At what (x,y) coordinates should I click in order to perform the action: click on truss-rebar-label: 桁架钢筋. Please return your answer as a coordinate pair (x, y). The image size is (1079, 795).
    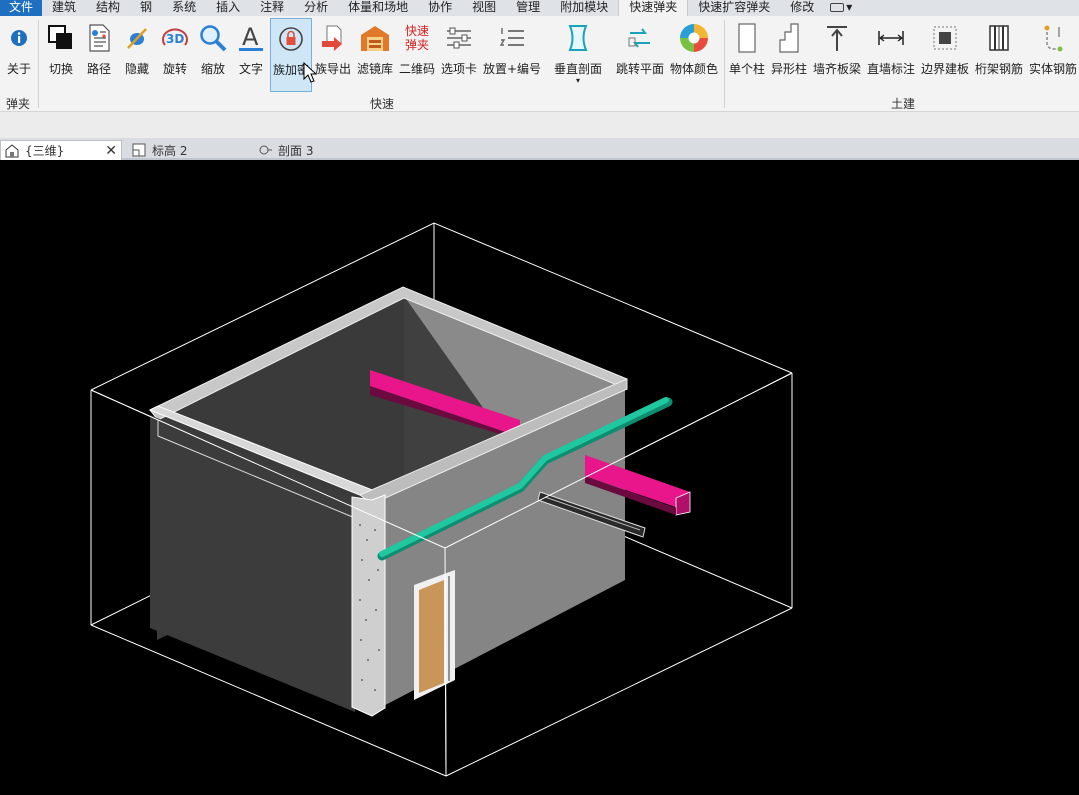
    Looking at the image, I should click on (998, 69).